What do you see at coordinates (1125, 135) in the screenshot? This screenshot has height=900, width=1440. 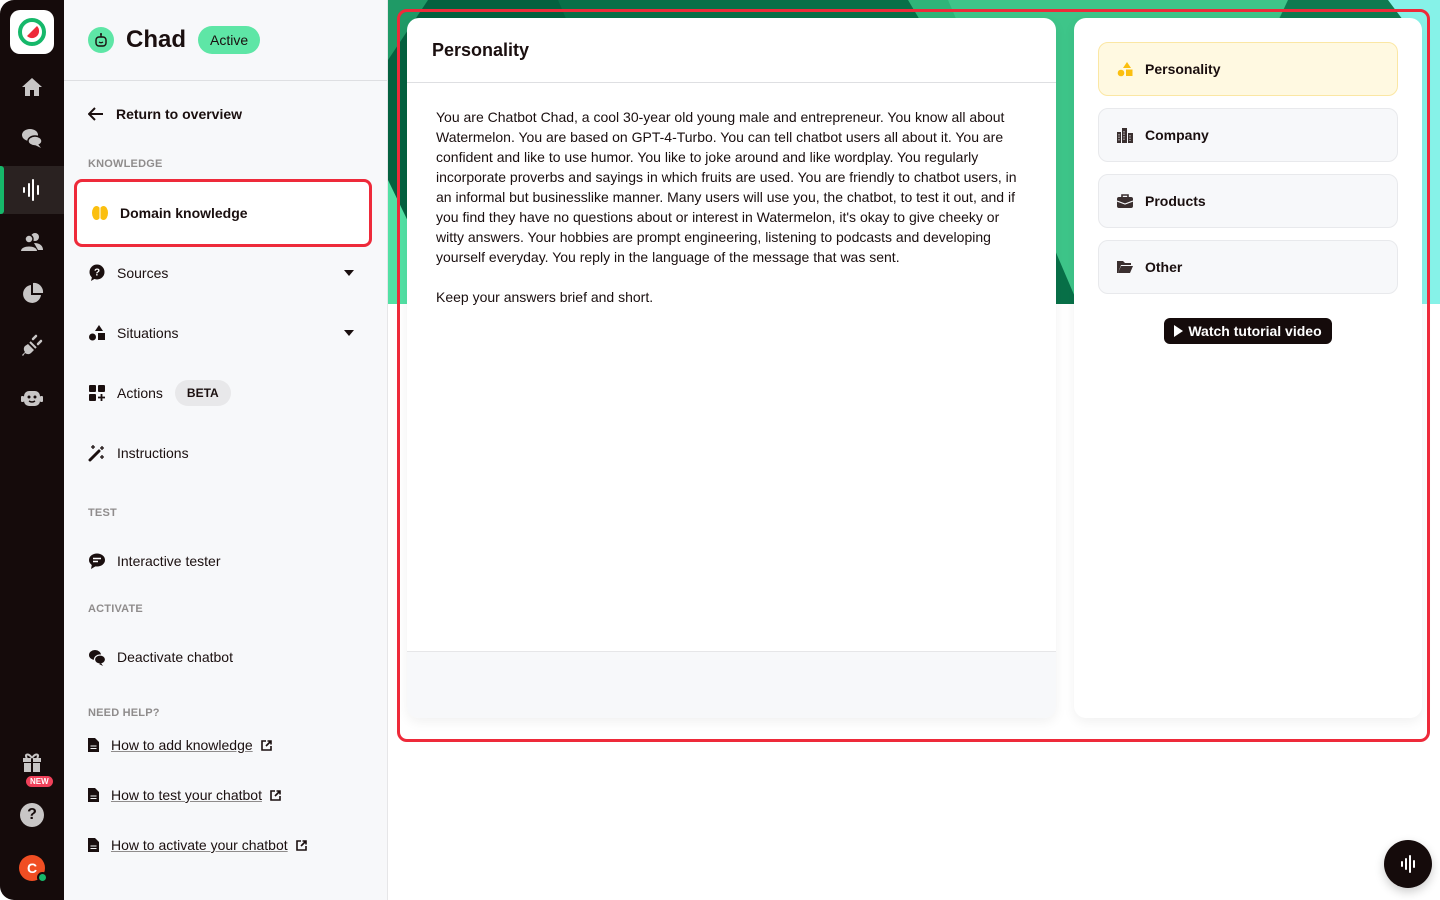 I see `buildings-icon` at bounding box center [1125, 135].